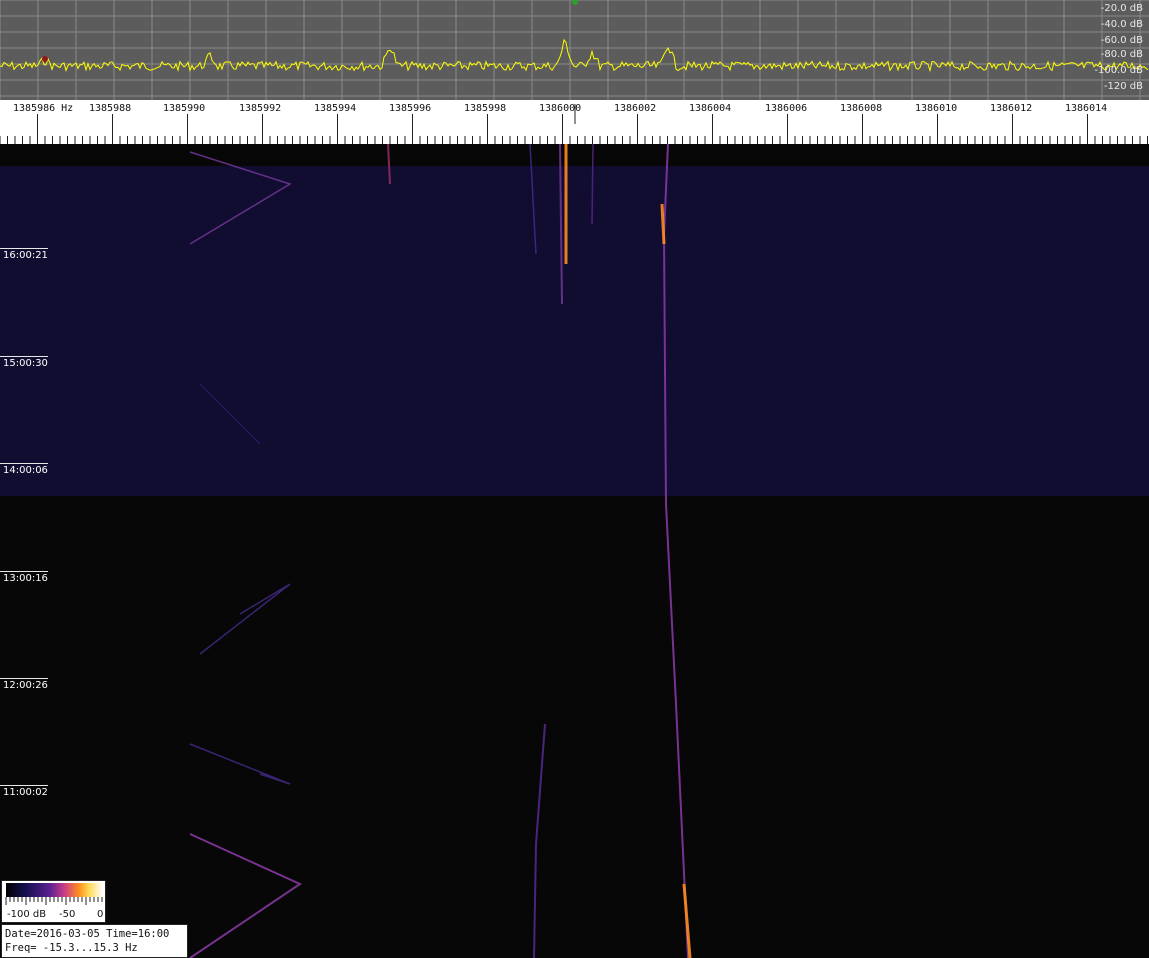 The height and width of the screenshot is (958, 1149). What do you see at coordinates (786, 108) in the screenshot?
I see `freq-label: 1386006` at bounding box center [786, 108].